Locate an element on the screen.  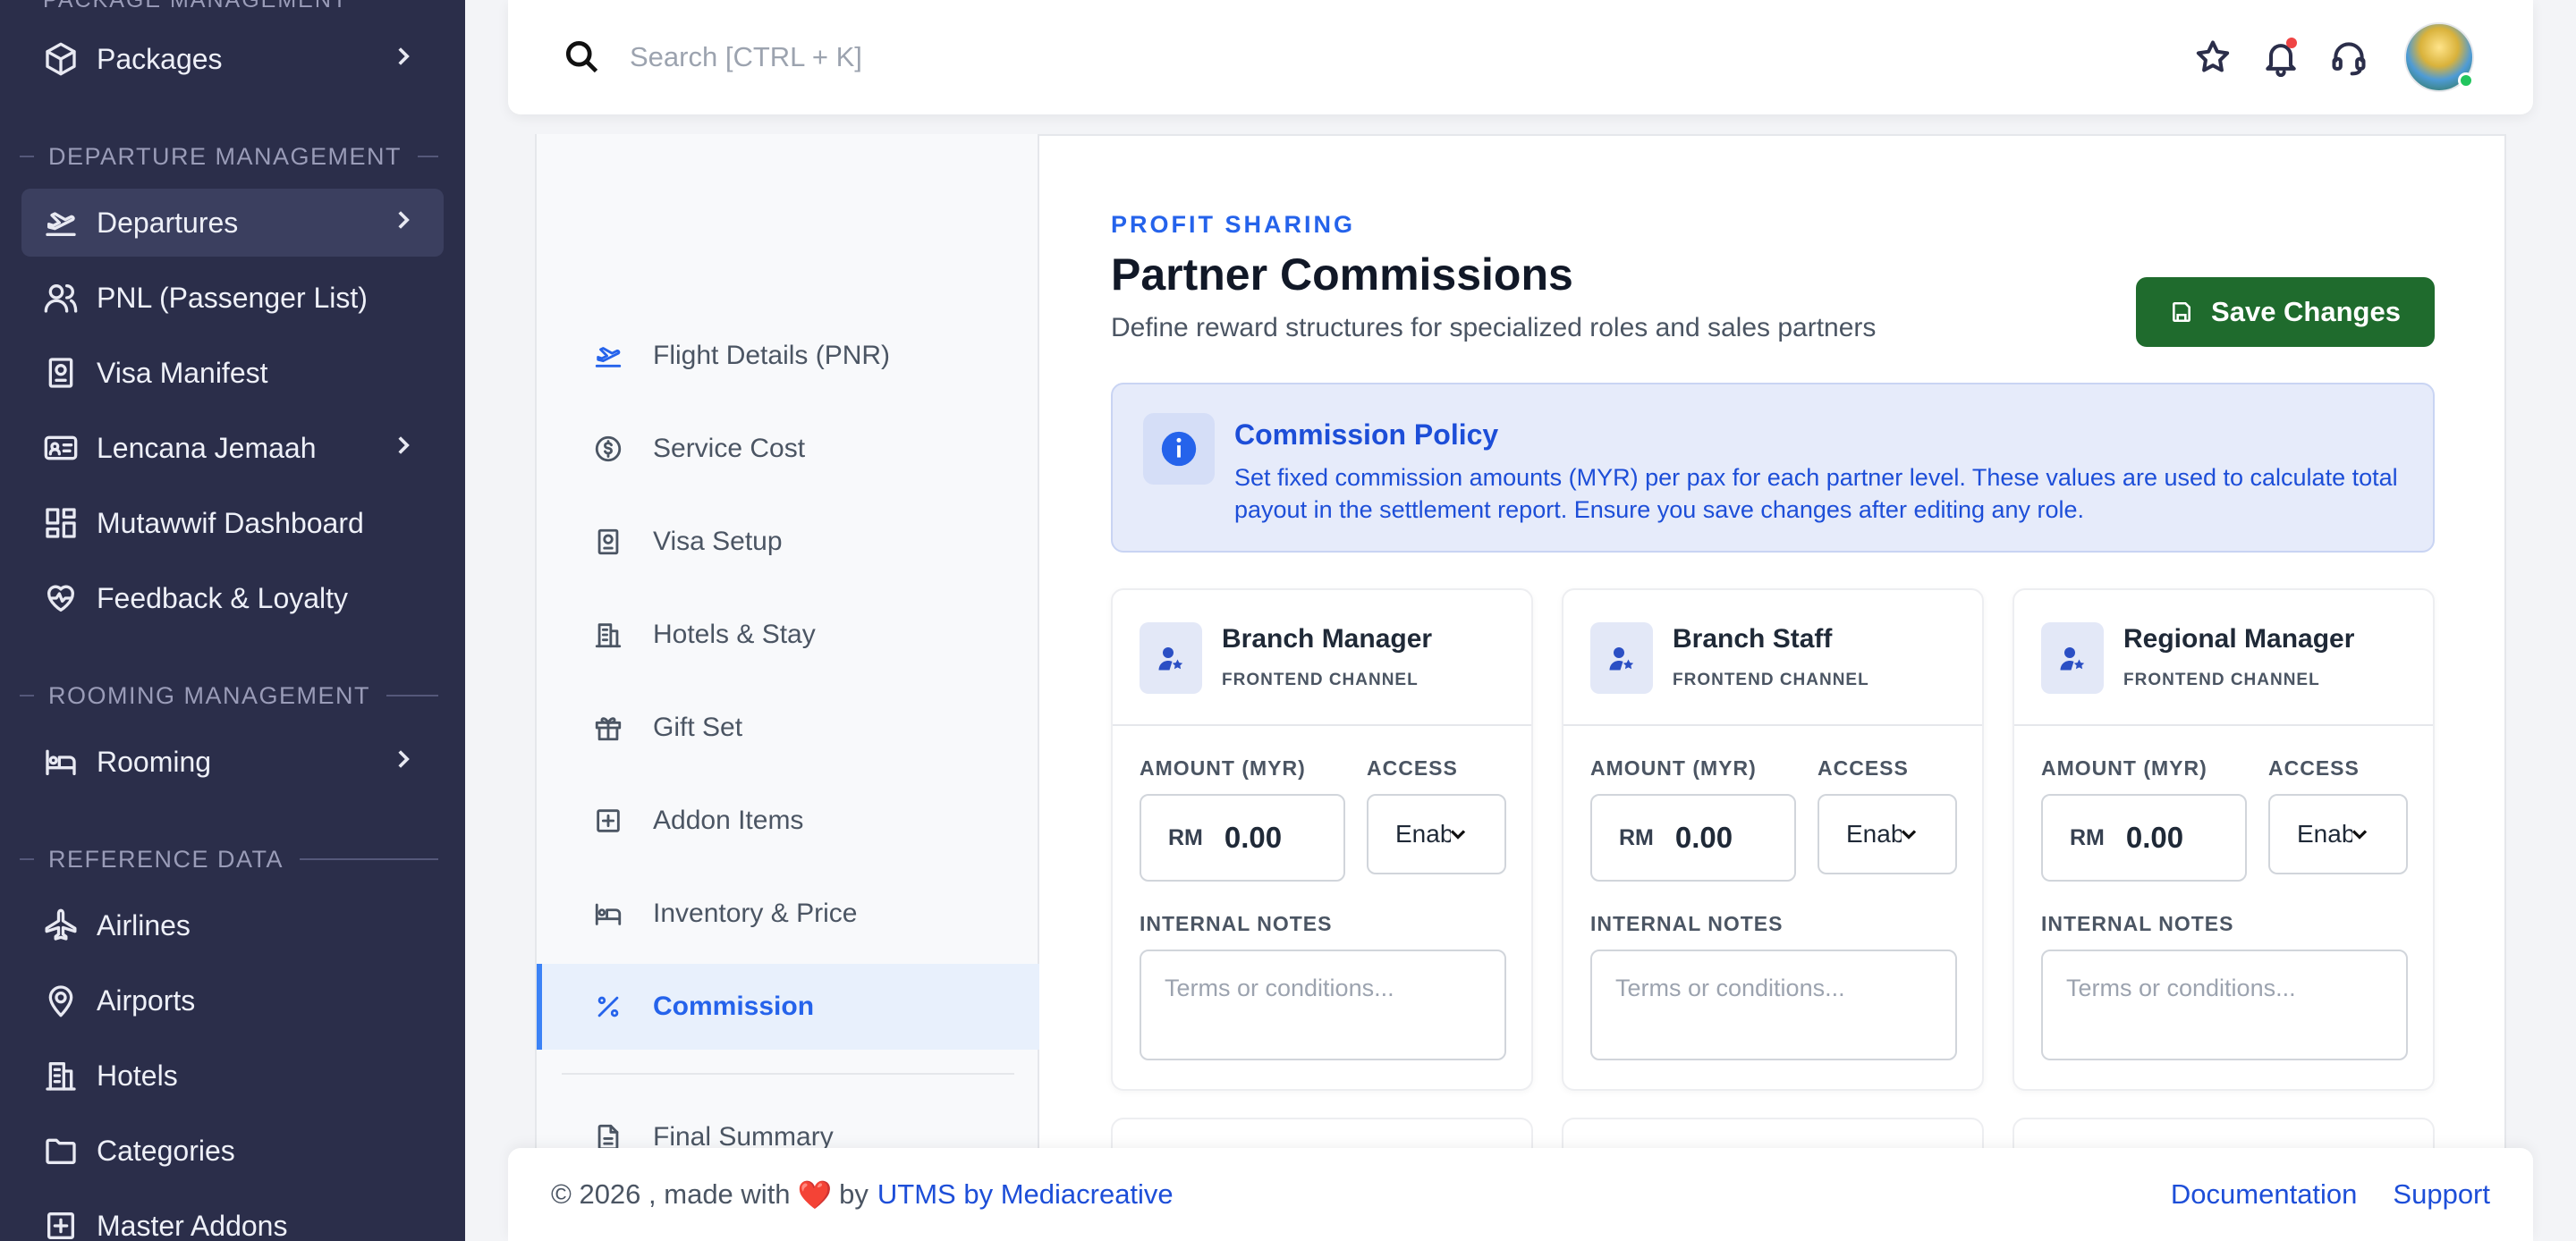
step-label: Inventory & Price is located at coordinates (755, 913).